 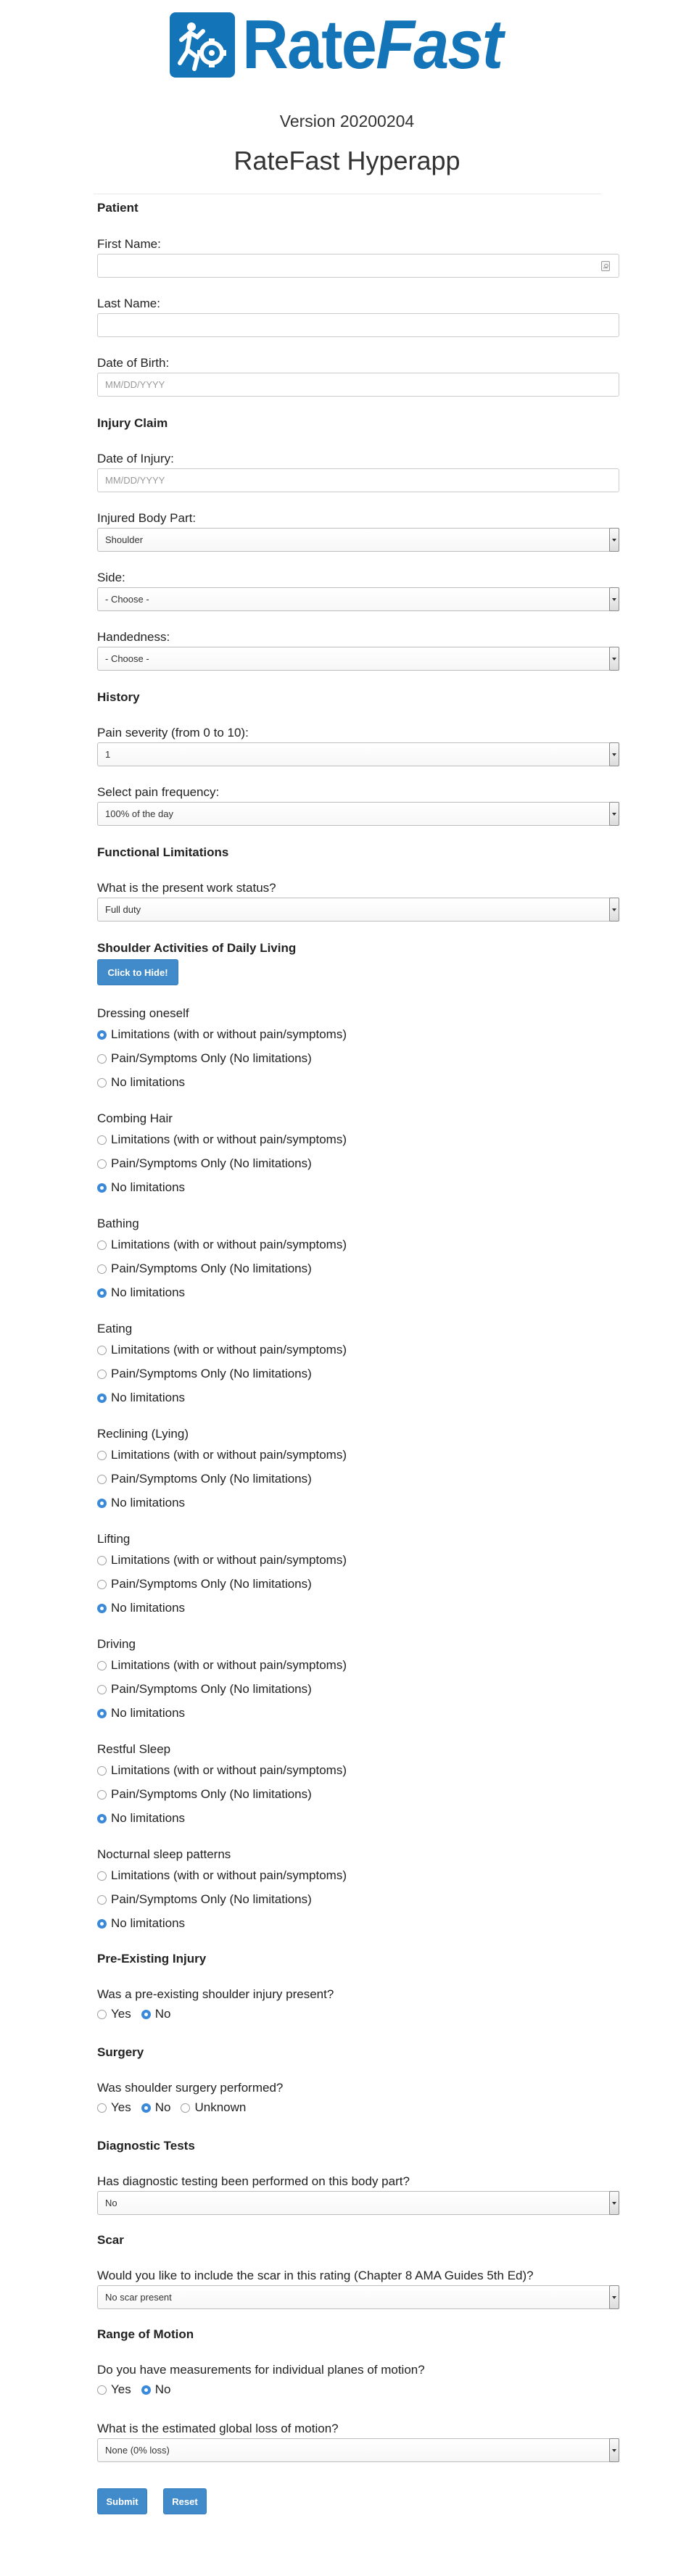 I want to click on pain-severity-select: 1, so click(x=358, y=754).